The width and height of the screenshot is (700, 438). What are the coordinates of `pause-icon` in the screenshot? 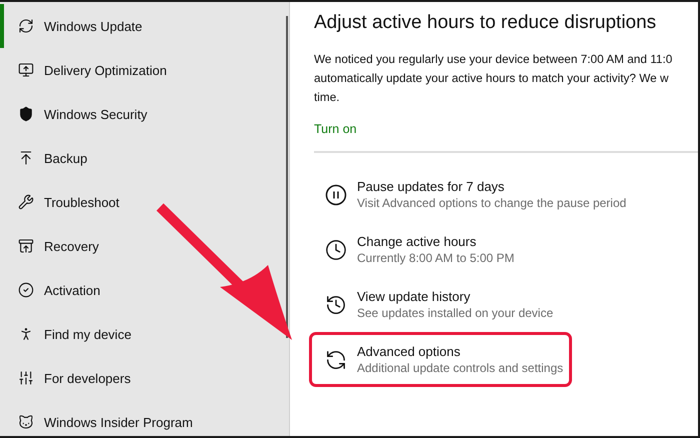 It's located at (336, 195).